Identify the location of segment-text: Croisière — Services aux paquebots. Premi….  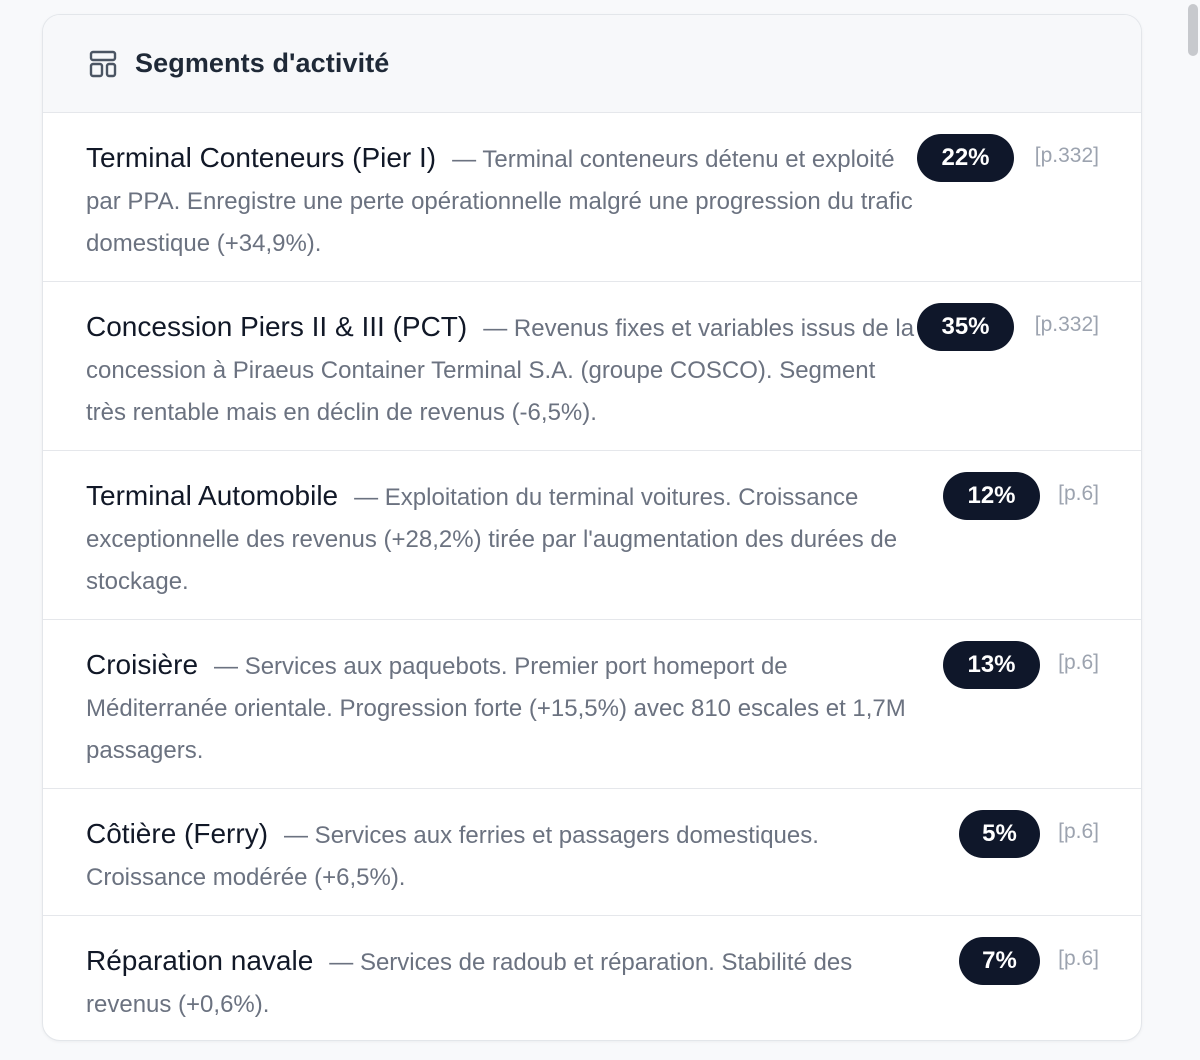
(503, 708).